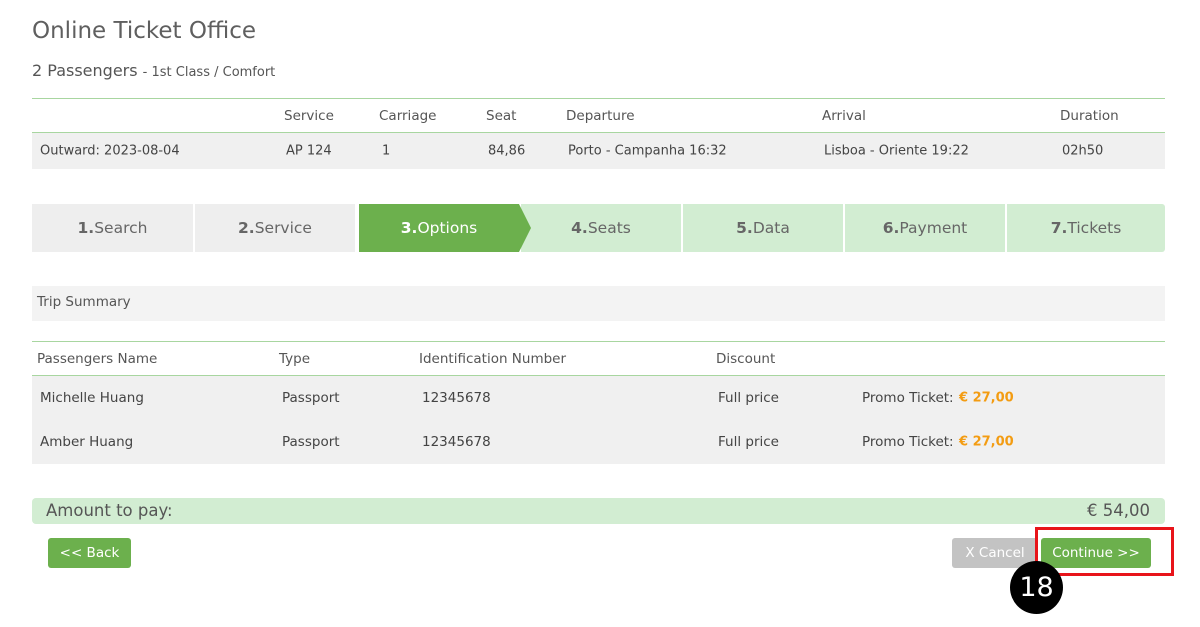  I want to click on back-button: << Back, so click(89, 553).